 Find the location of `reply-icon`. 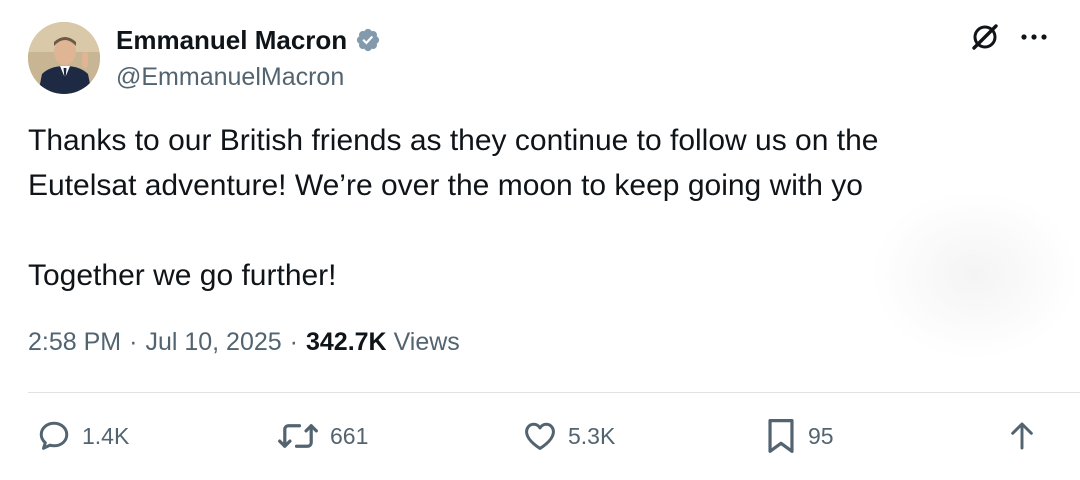

reply-icon is located at coordinates (54, 435).